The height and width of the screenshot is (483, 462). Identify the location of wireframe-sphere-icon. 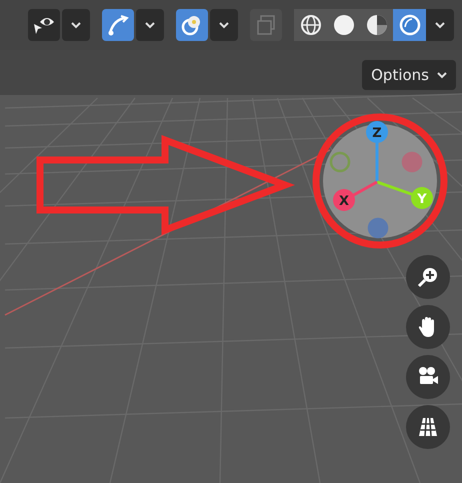
(311, 25).